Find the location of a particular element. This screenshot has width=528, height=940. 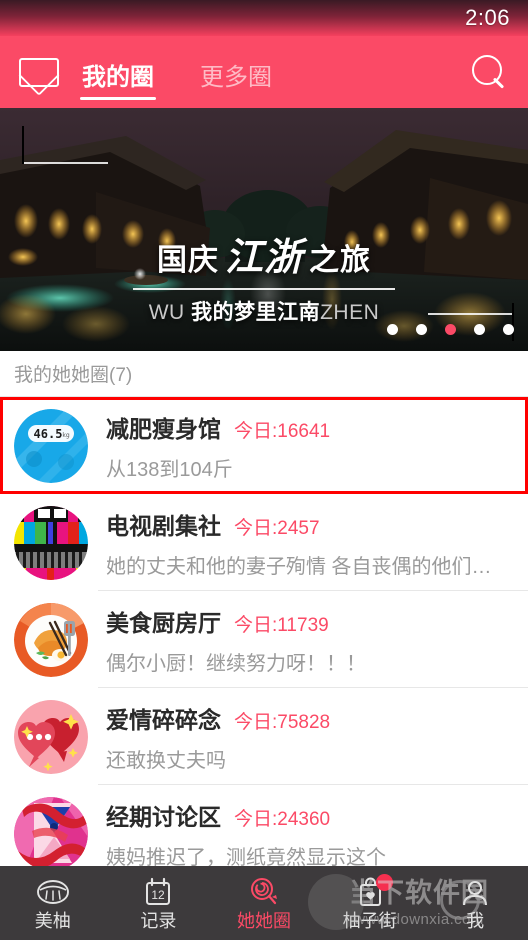

food-plate-icon is located at coordinates (51, 639).